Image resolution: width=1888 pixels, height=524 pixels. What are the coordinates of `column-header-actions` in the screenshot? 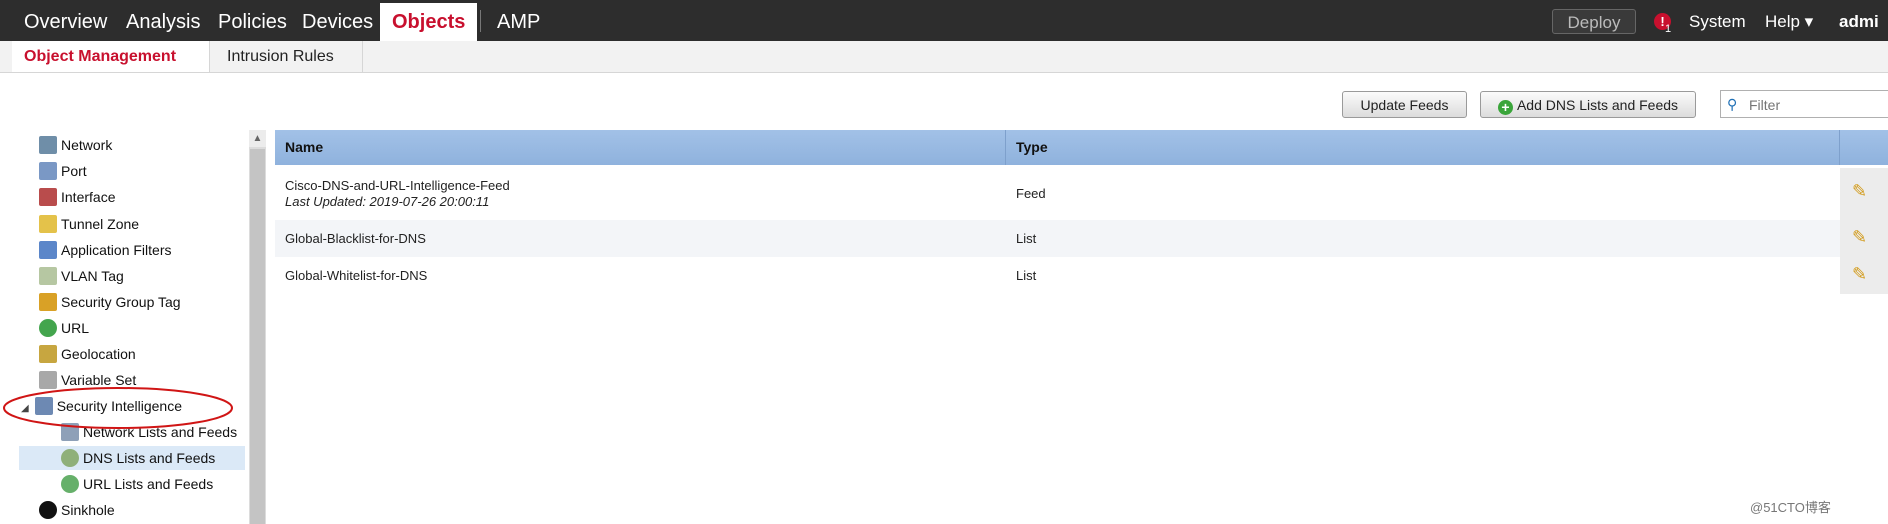 It's located at (1864, 147).